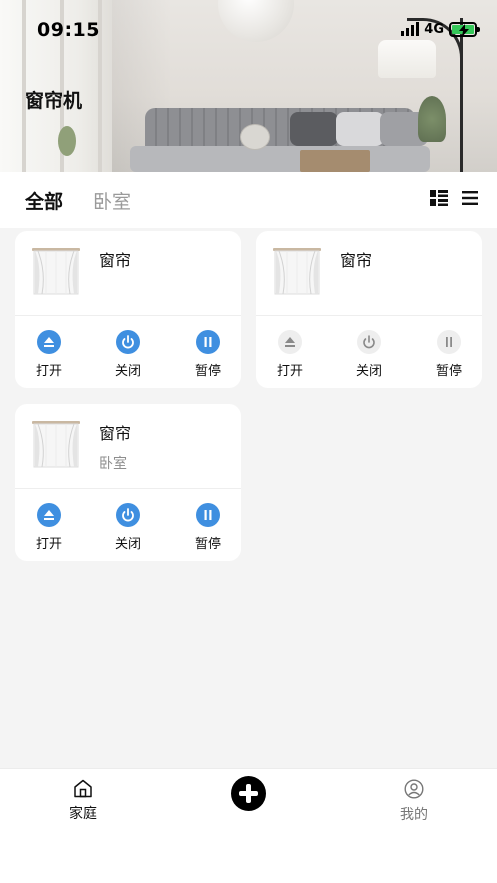 The width and height of the screenshot is (497, 883). What do you see at coordinates (414, 801) in the screenshot?
I see `nav-mine: 我的` at bounding box center [414, 801].